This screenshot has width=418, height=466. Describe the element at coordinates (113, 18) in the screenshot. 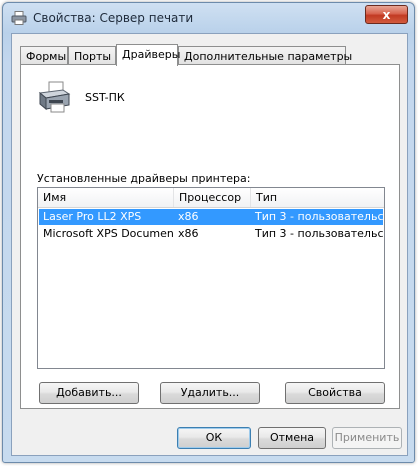

I see `window-title: Свойства: Сервер печати` at that location.